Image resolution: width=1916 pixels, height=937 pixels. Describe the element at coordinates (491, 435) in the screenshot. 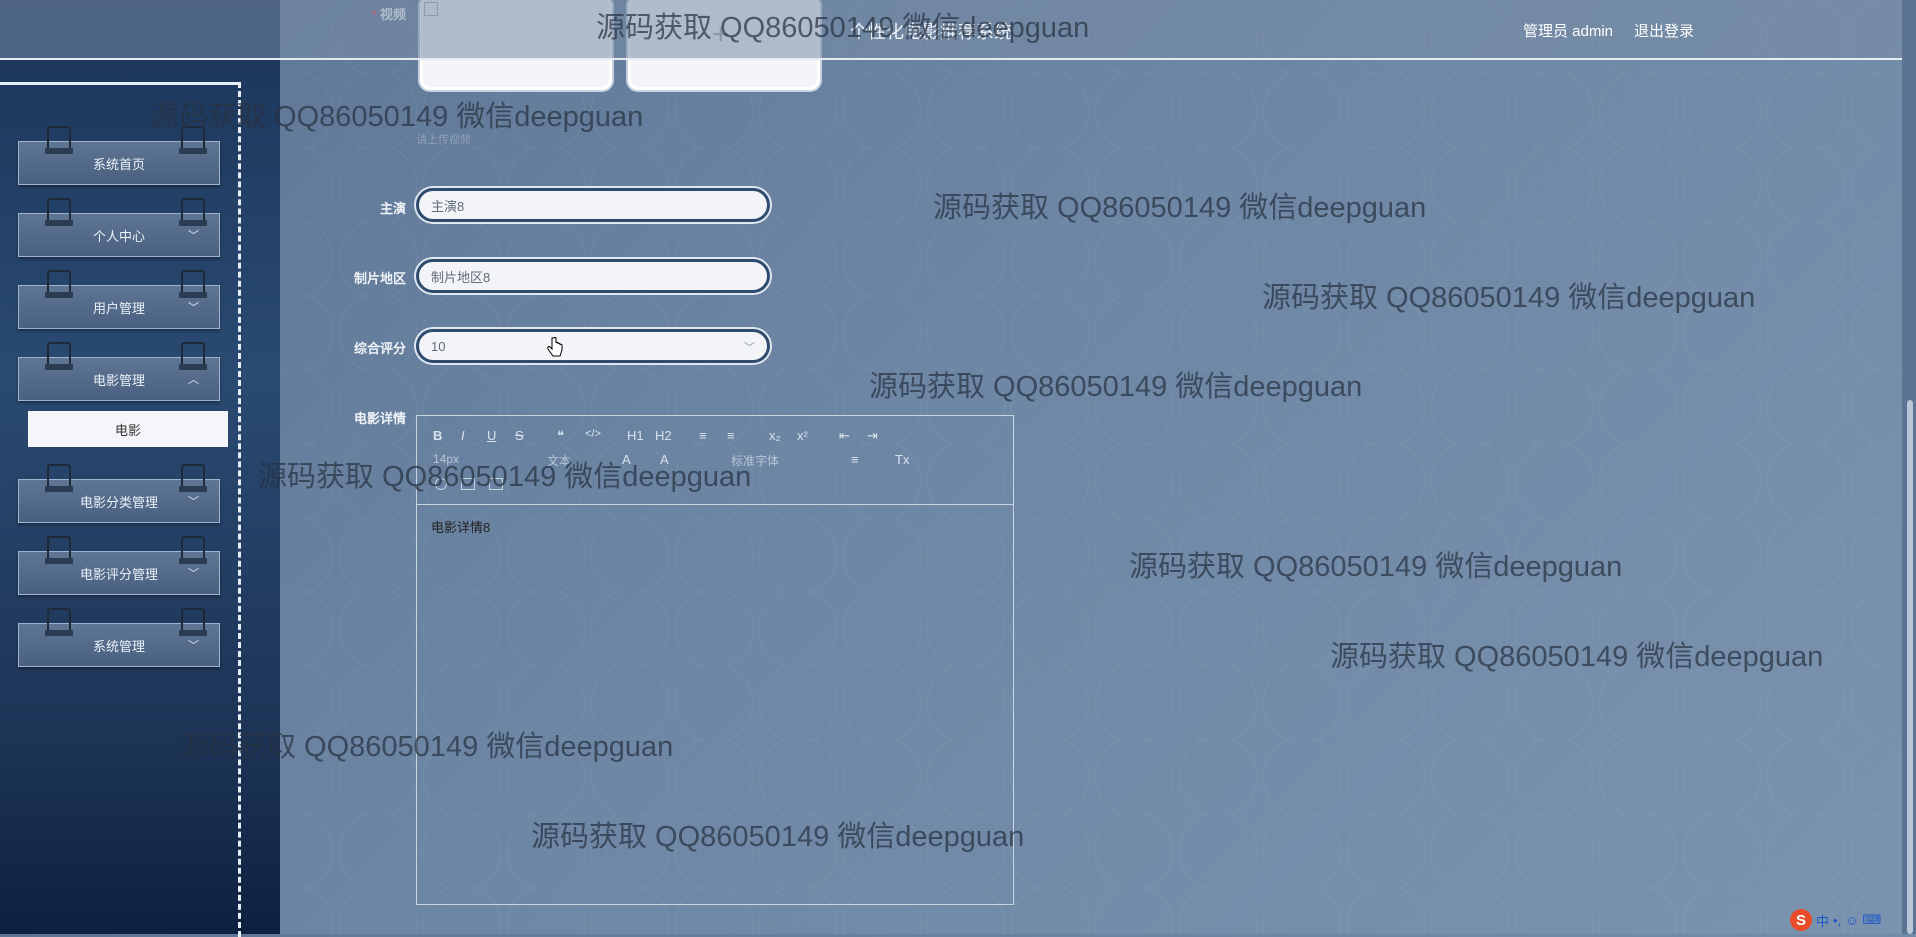

I see `underline-icon: U` at that location.